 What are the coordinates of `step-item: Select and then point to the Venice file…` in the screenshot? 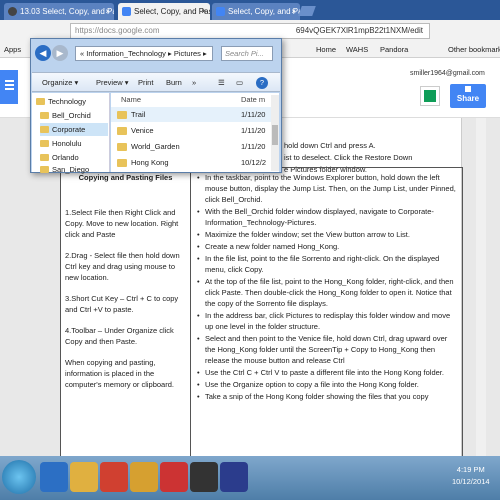 It's located at (327, 349).